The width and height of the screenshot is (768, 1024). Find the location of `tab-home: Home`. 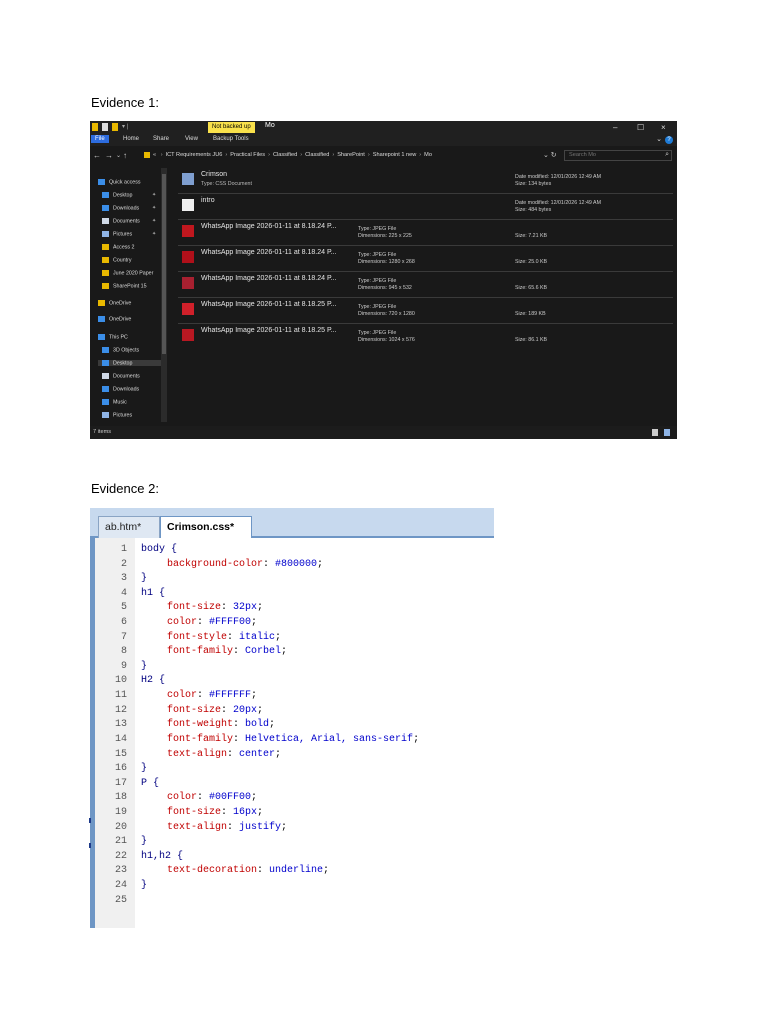

tab-home: Home is located at coordinates (131, 139).